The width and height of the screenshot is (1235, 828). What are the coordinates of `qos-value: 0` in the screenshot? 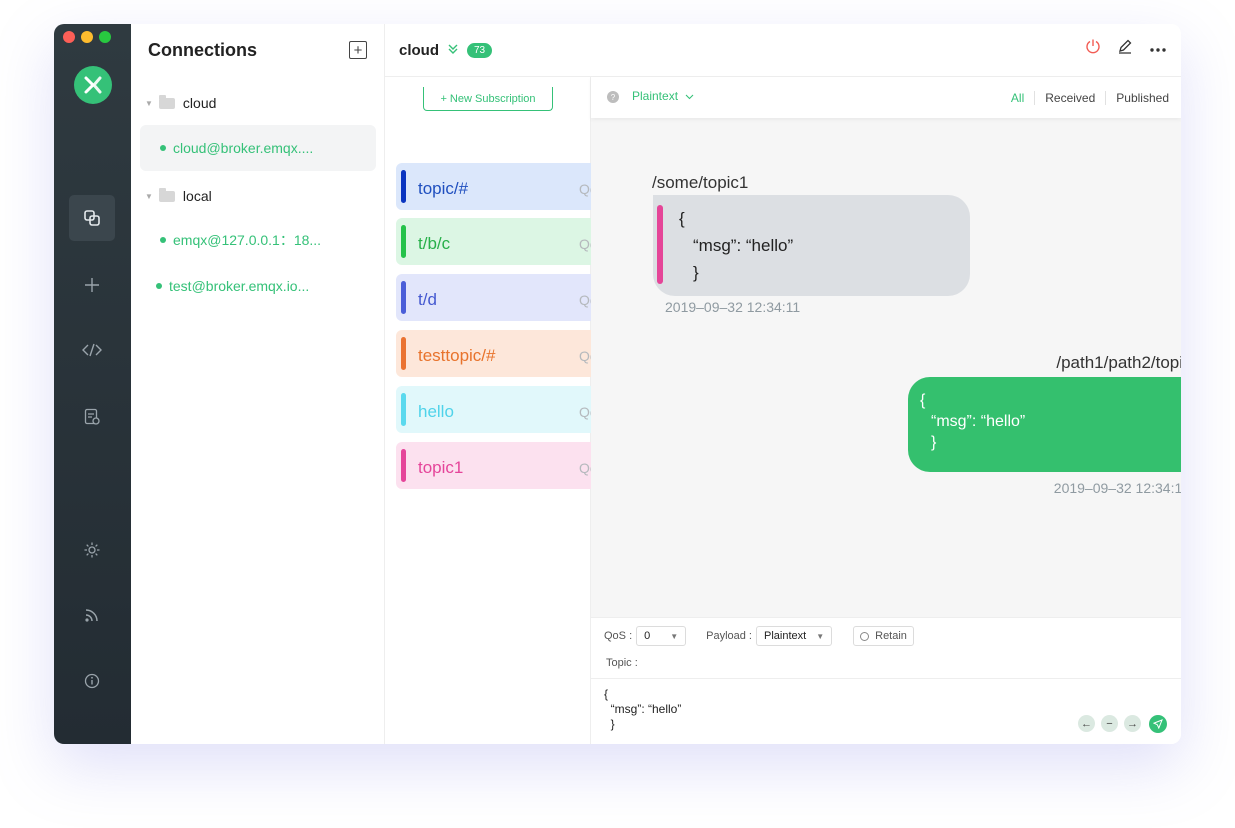 It's located at (647, 636).